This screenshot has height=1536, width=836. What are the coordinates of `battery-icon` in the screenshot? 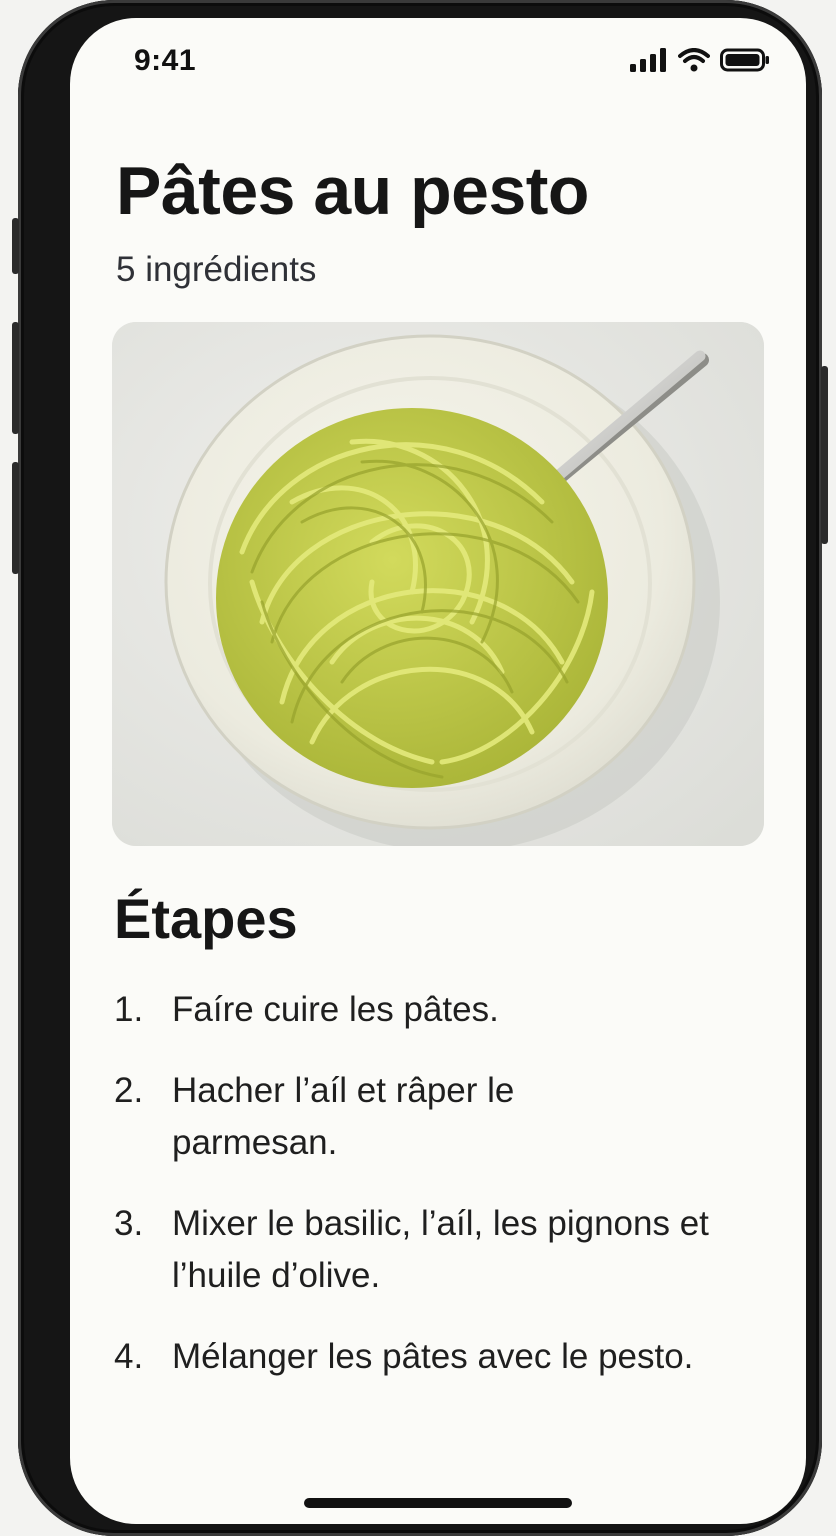 It's located at (744, 60).